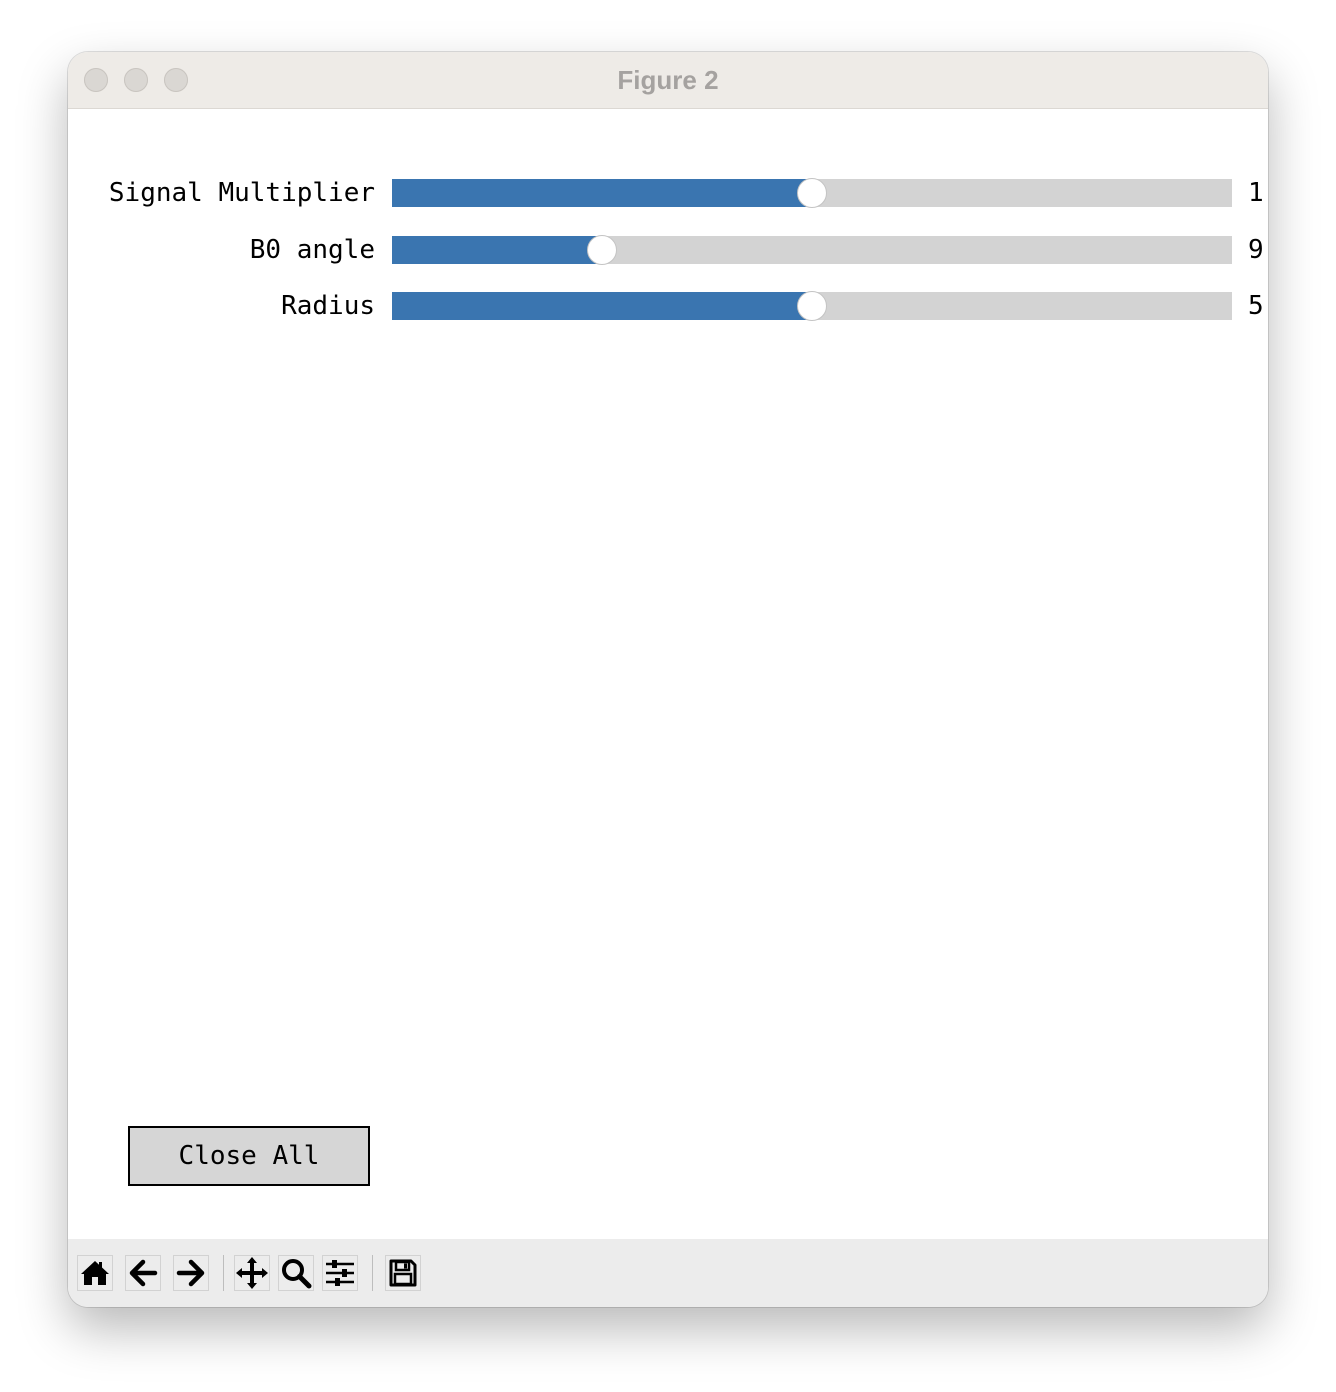 The width and height of the screenshot is (1336, 1392). I want to click on slider-row-b0-angle: B0 angle 9, so click(668, 250).